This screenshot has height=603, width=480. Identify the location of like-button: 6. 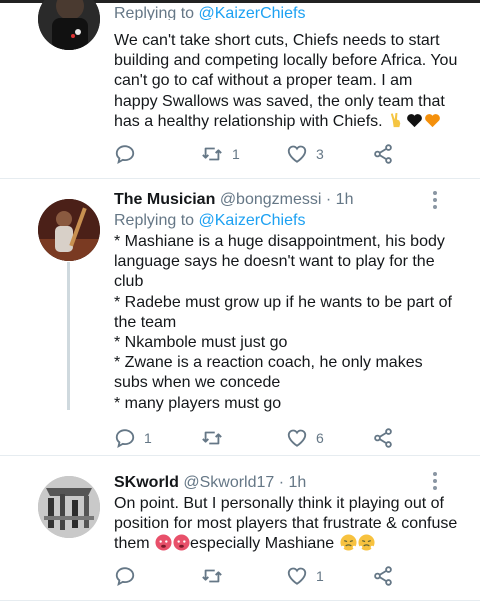
(305, 438).